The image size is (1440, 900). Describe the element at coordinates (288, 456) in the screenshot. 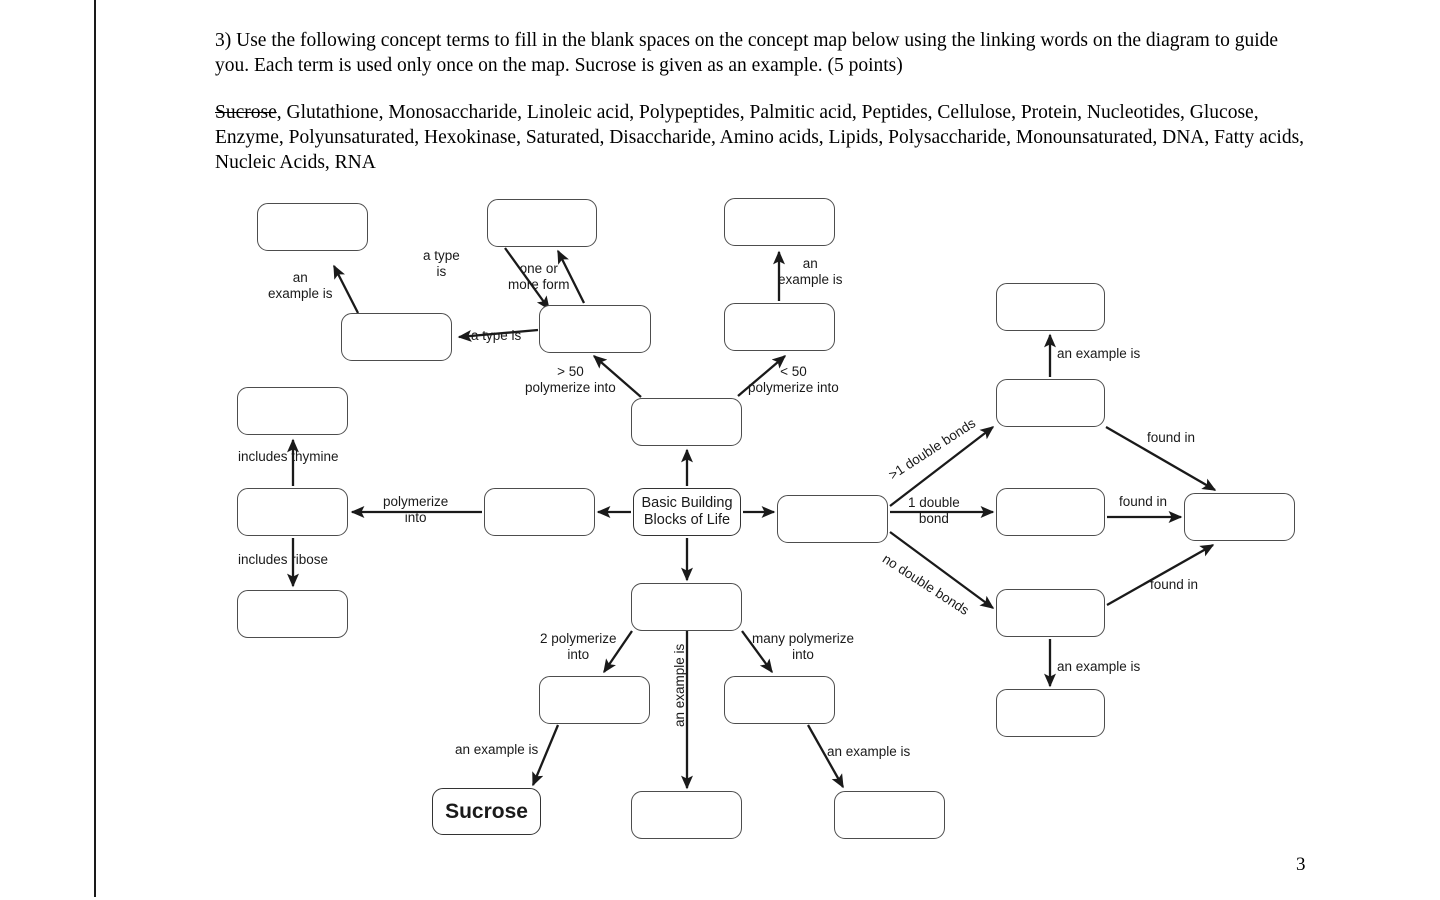

I see `link-label-includes-thymine: includes thymine` at that location.